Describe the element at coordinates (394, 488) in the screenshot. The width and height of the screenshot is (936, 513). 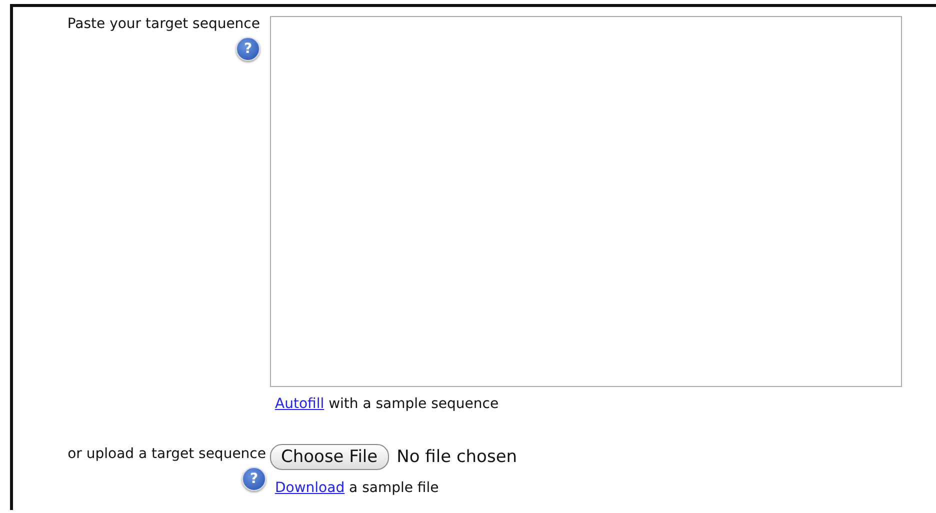
I see `link-caption: a sample file` at that location.